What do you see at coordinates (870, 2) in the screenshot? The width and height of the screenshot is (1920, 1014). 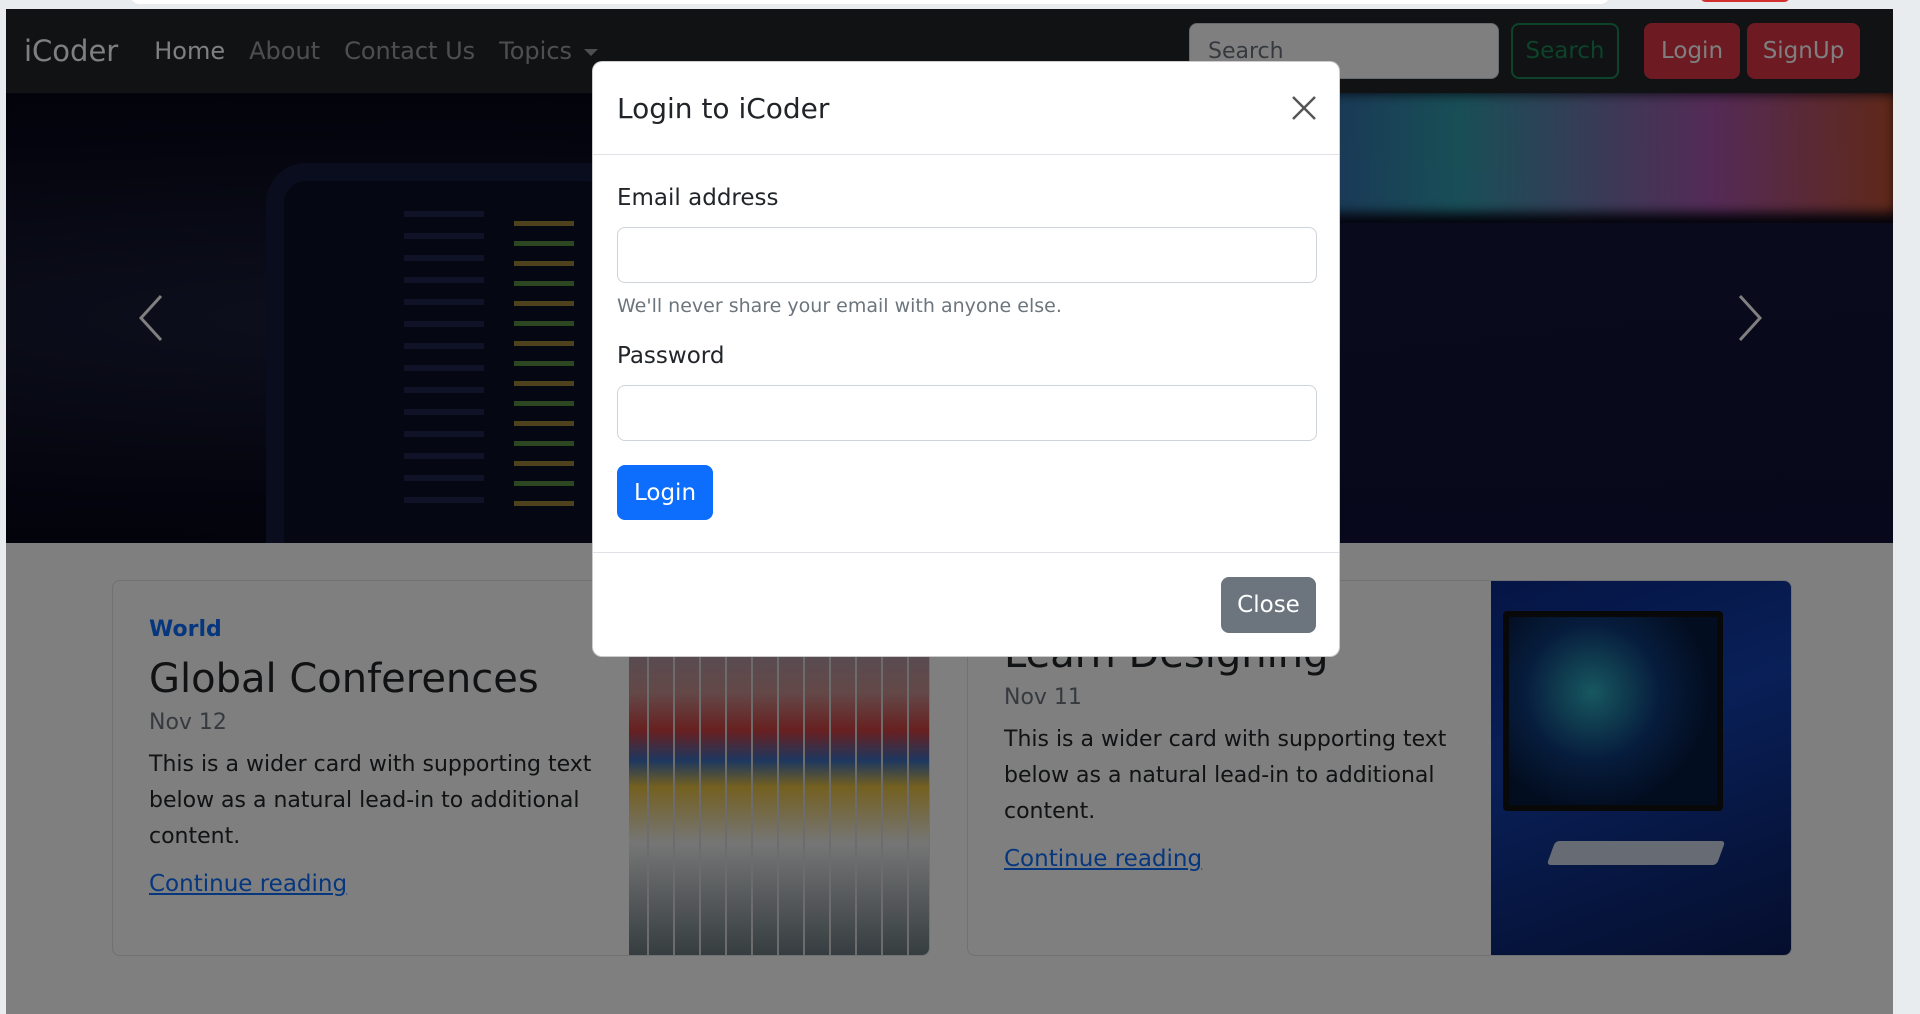 I see `browser-address-strip` at bounding box center [870, 2].